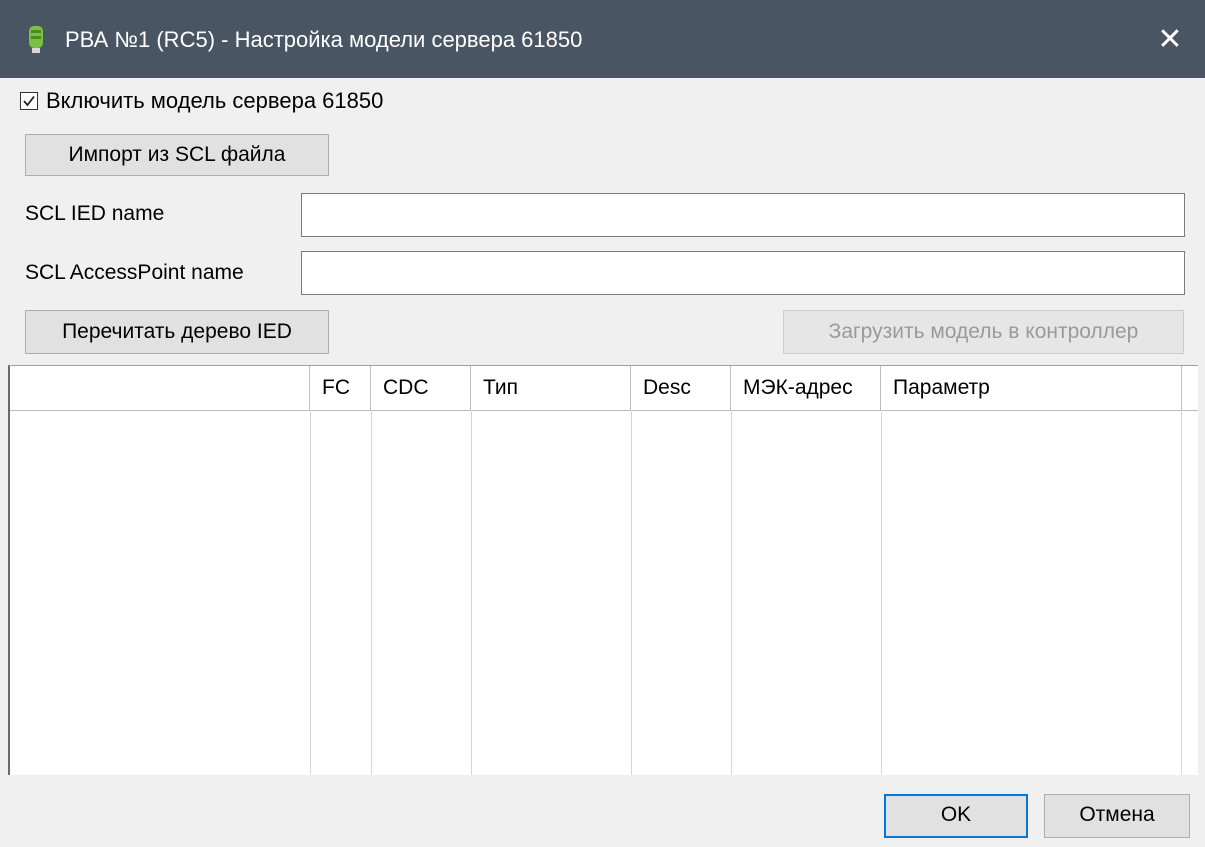 Image resolution: width=1205 pixels, height=847 pixels. I want to click on column-header-iec-address: МЭК-адрес, so click(806, 388).